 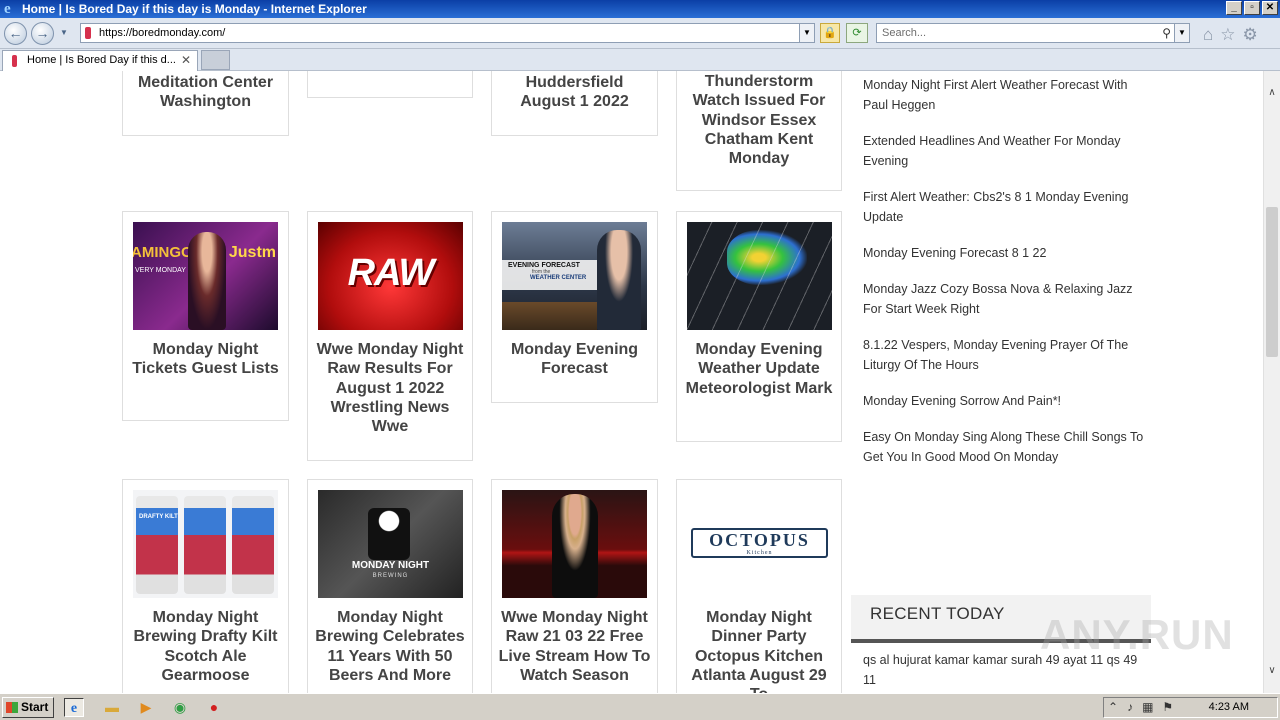 I want to click on network-icon: ▦, so click(x=1147, y=707).